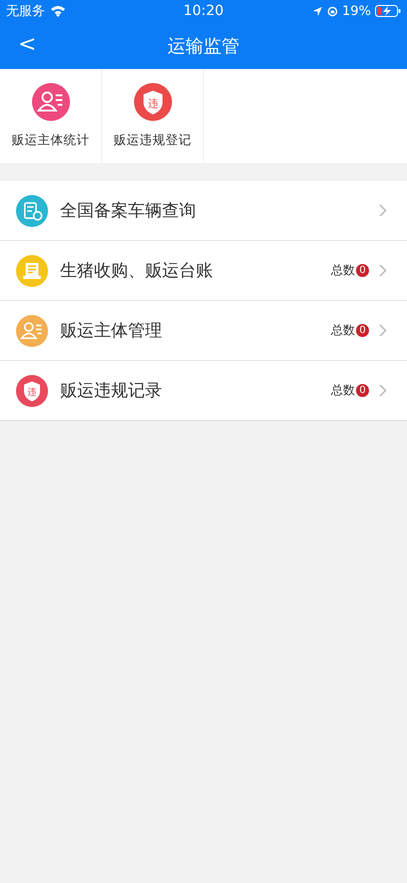 This screenshot has width=407, height=883. I want to click on battery-icon, so click(388, 11).